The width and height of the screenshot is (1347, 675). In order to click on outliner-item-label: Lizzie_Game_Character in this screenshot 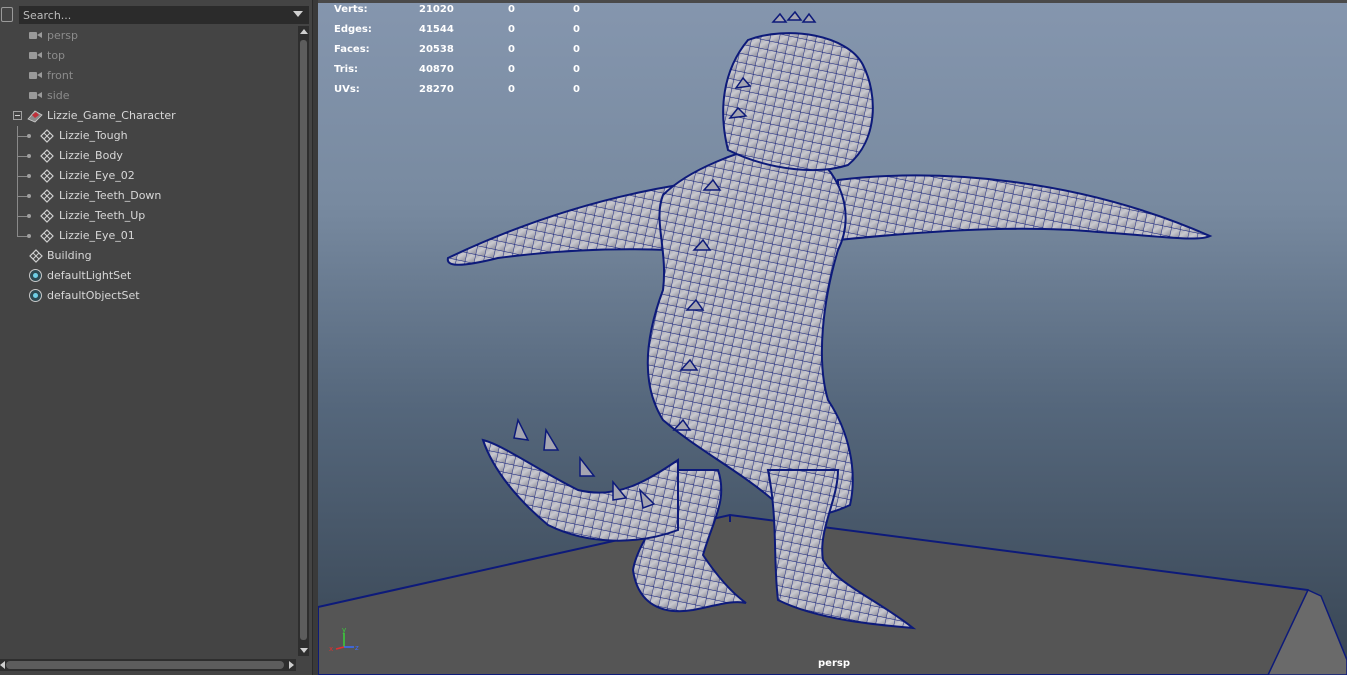, I will do `click(111, 115)`.